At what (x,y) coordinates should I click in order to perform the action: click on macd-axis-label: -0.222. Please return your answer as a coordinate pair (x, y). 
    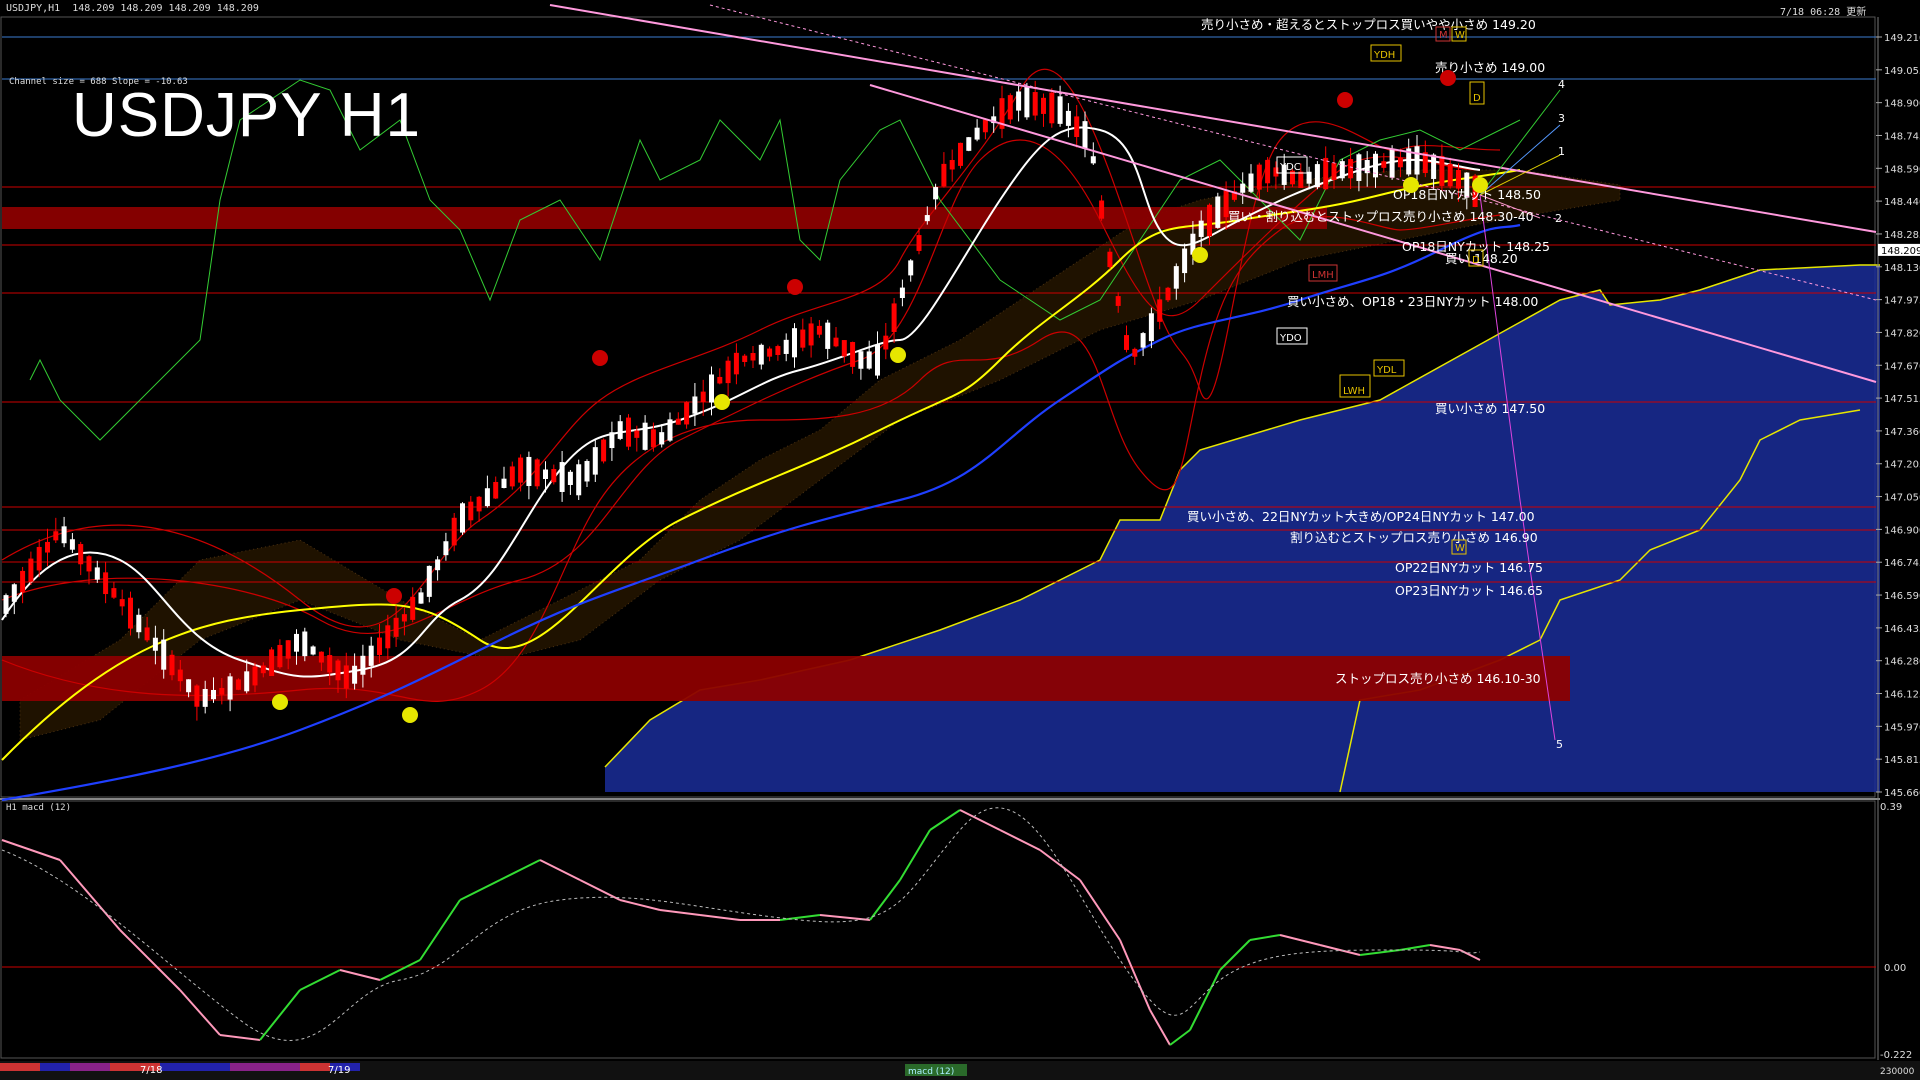
    Looking at the image, I should click on (1896, 1055).